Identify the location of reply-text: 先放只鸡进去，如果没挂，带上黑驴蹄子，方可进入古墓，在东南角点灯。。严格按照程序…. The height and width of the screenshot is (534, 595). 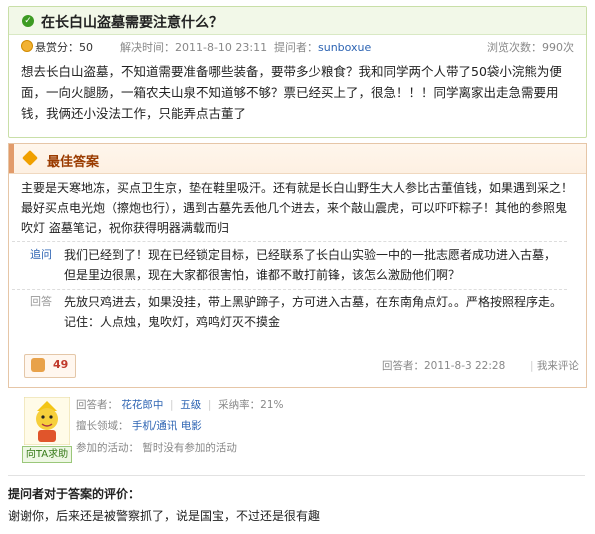
(313, 312).